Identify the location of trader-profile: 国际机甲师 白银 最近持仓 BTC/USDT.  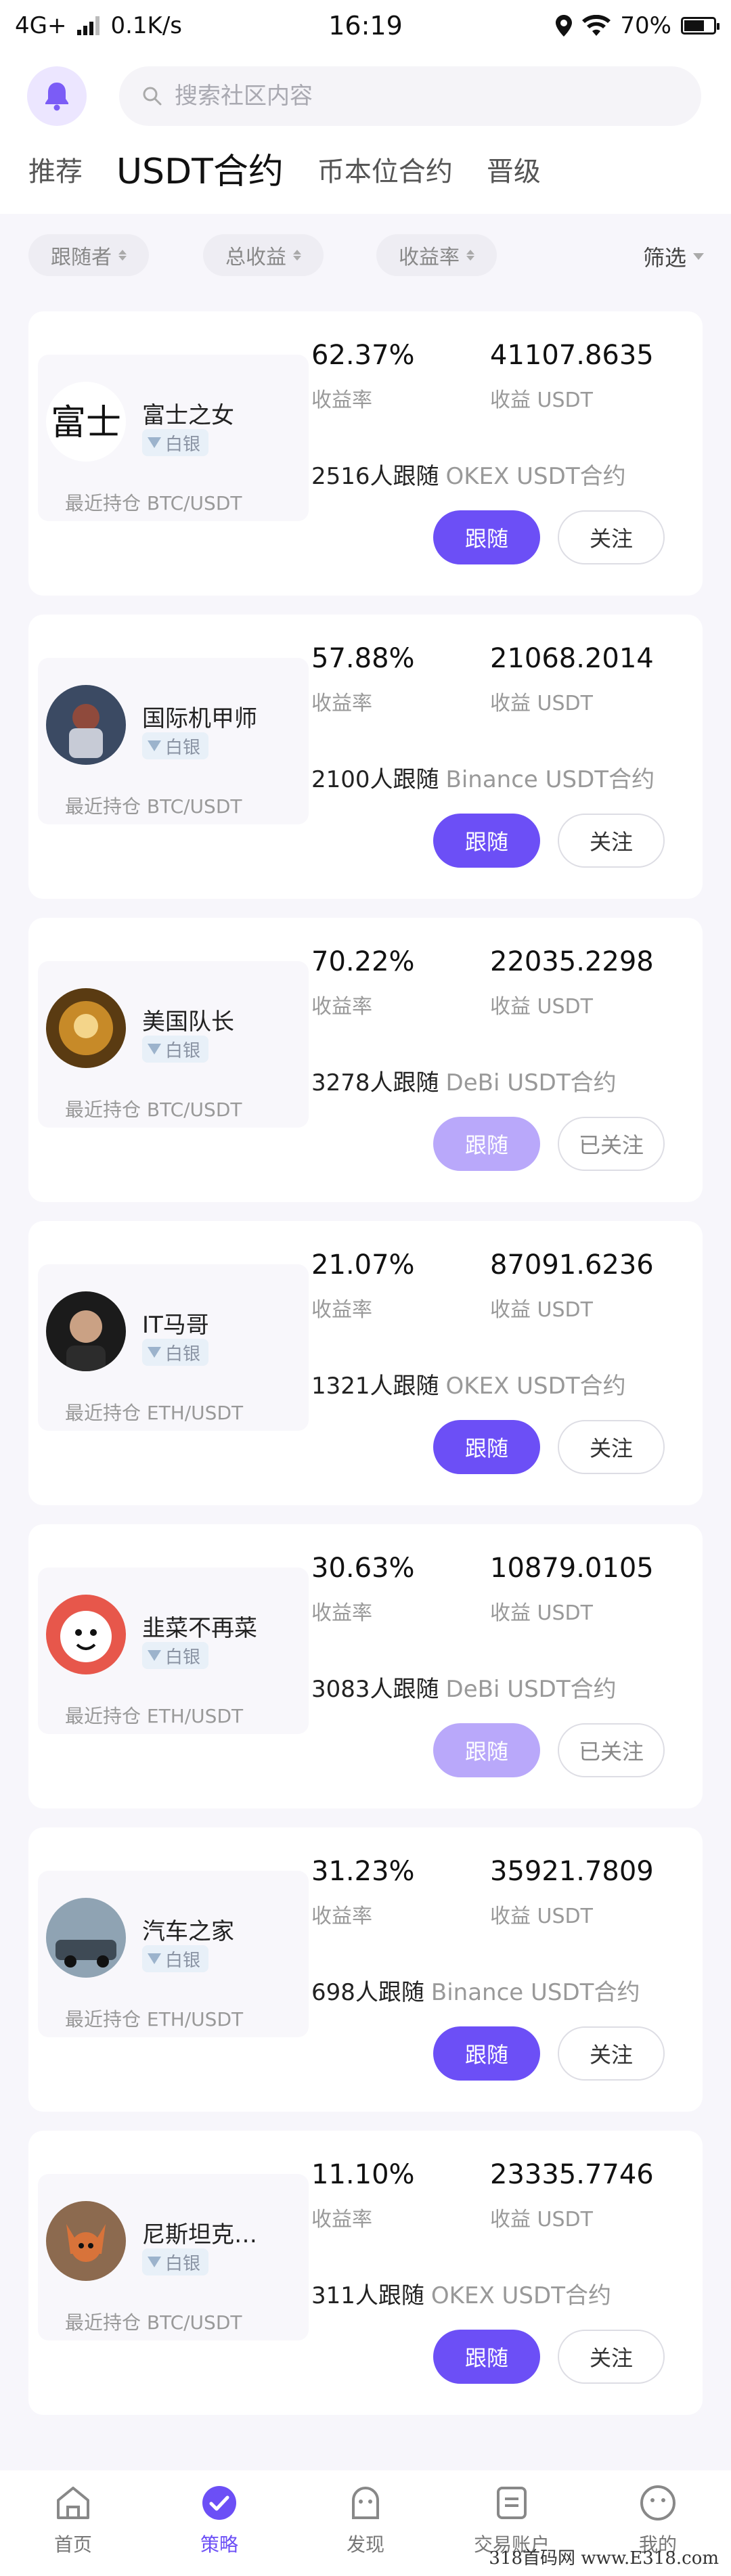
(173, 741).